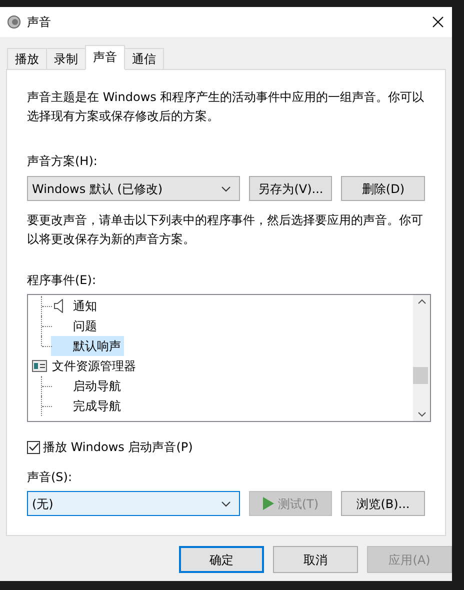 This screenshot has height=590, width=464. Describe the element at coordinates (133, 503) in the screenshot. I see `dropdown: (无)` at that location.